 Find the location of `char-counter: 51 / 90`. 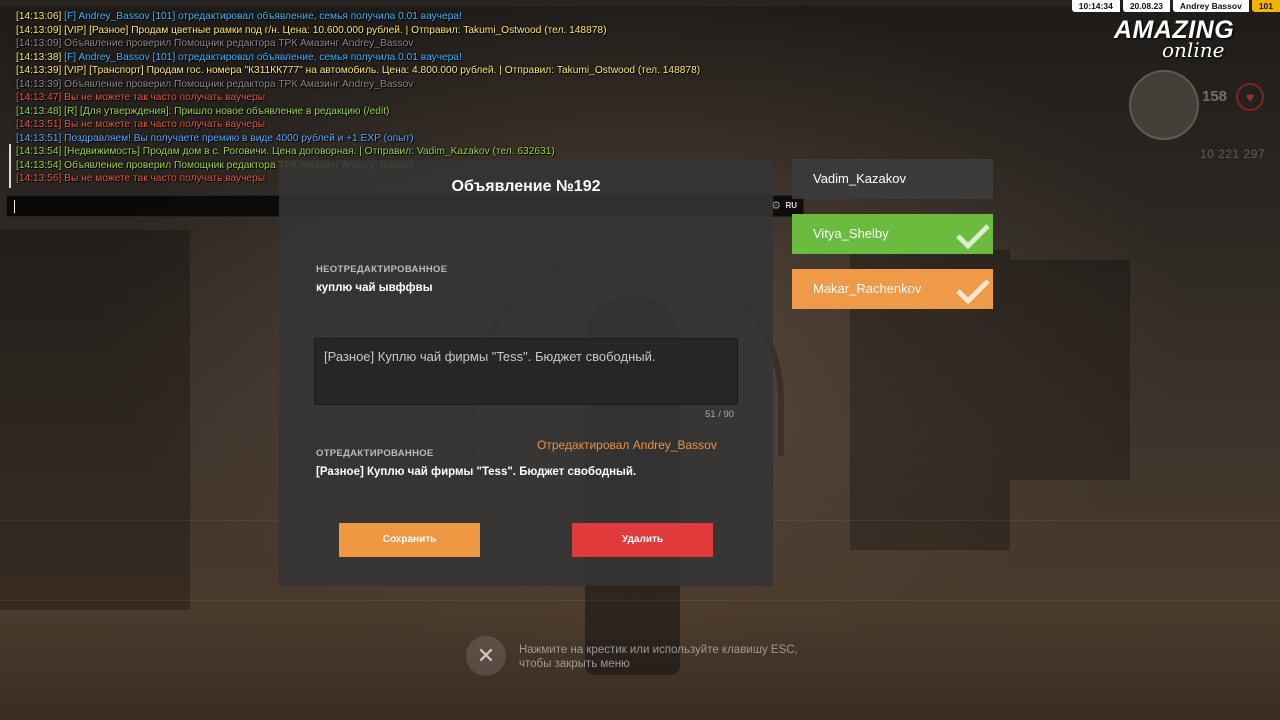

char-counter: 51 / 90 is located at coordinates (720, 414).